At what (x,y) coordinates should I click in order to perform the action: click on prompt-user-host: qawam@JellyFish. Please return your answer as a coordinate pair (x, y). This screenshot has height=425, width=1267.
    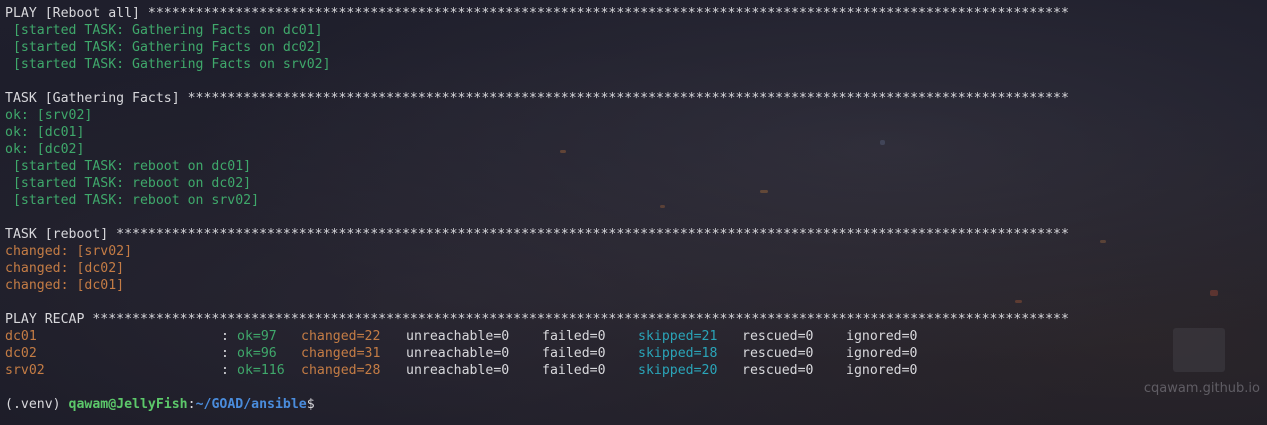
    Looking at the image, I should click on (128, 404).